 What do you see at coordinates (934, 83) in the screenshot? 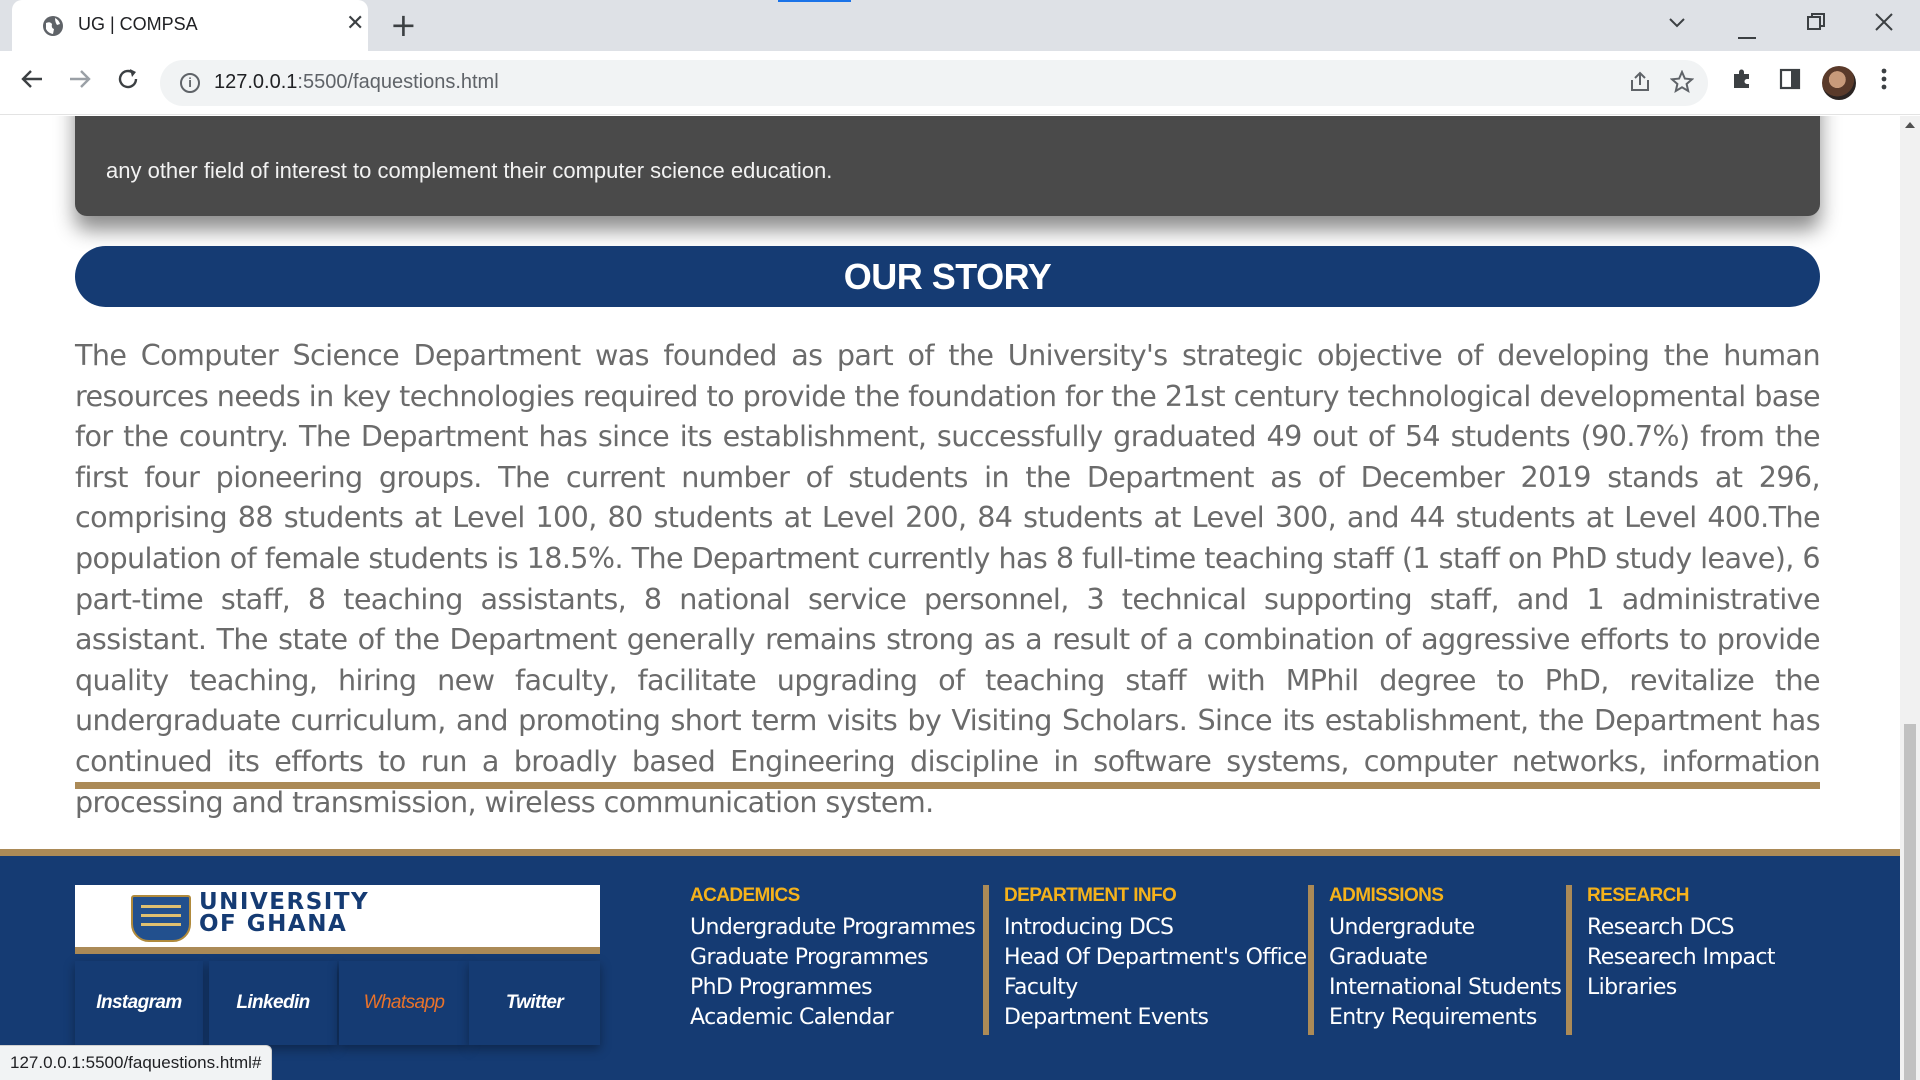
I see `address-bar: i 127.0.0.1:5500/faquestions.html` at bounding box center [934, 83].